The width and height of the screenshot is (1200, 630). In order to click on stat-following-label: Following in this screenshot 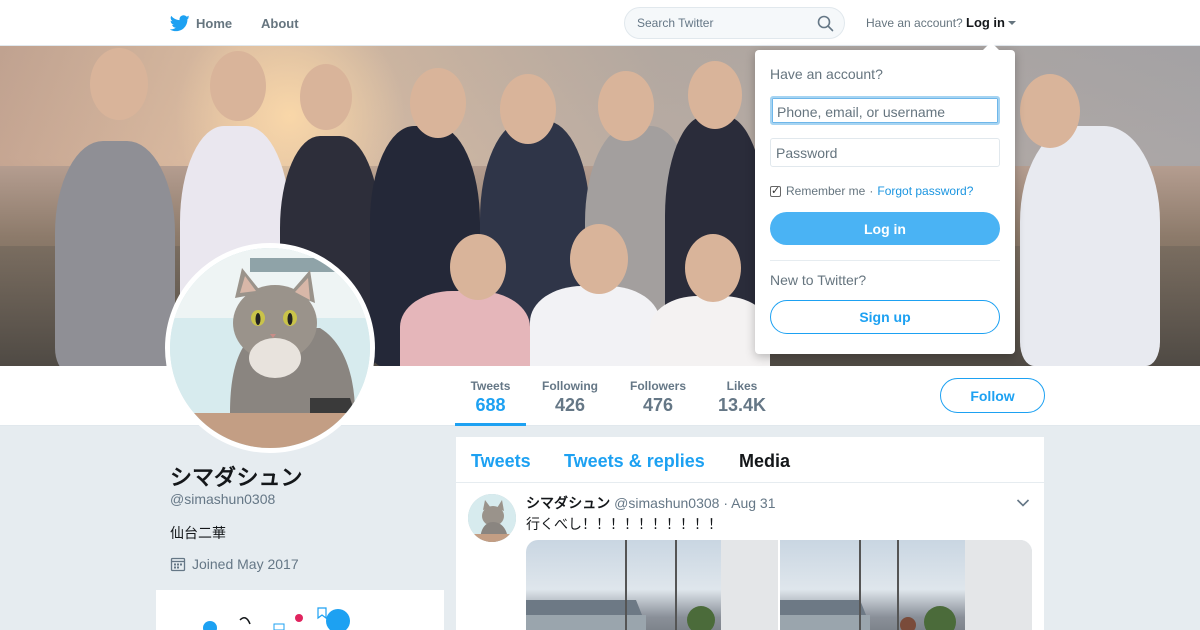, I will do `click(570, 386)`.